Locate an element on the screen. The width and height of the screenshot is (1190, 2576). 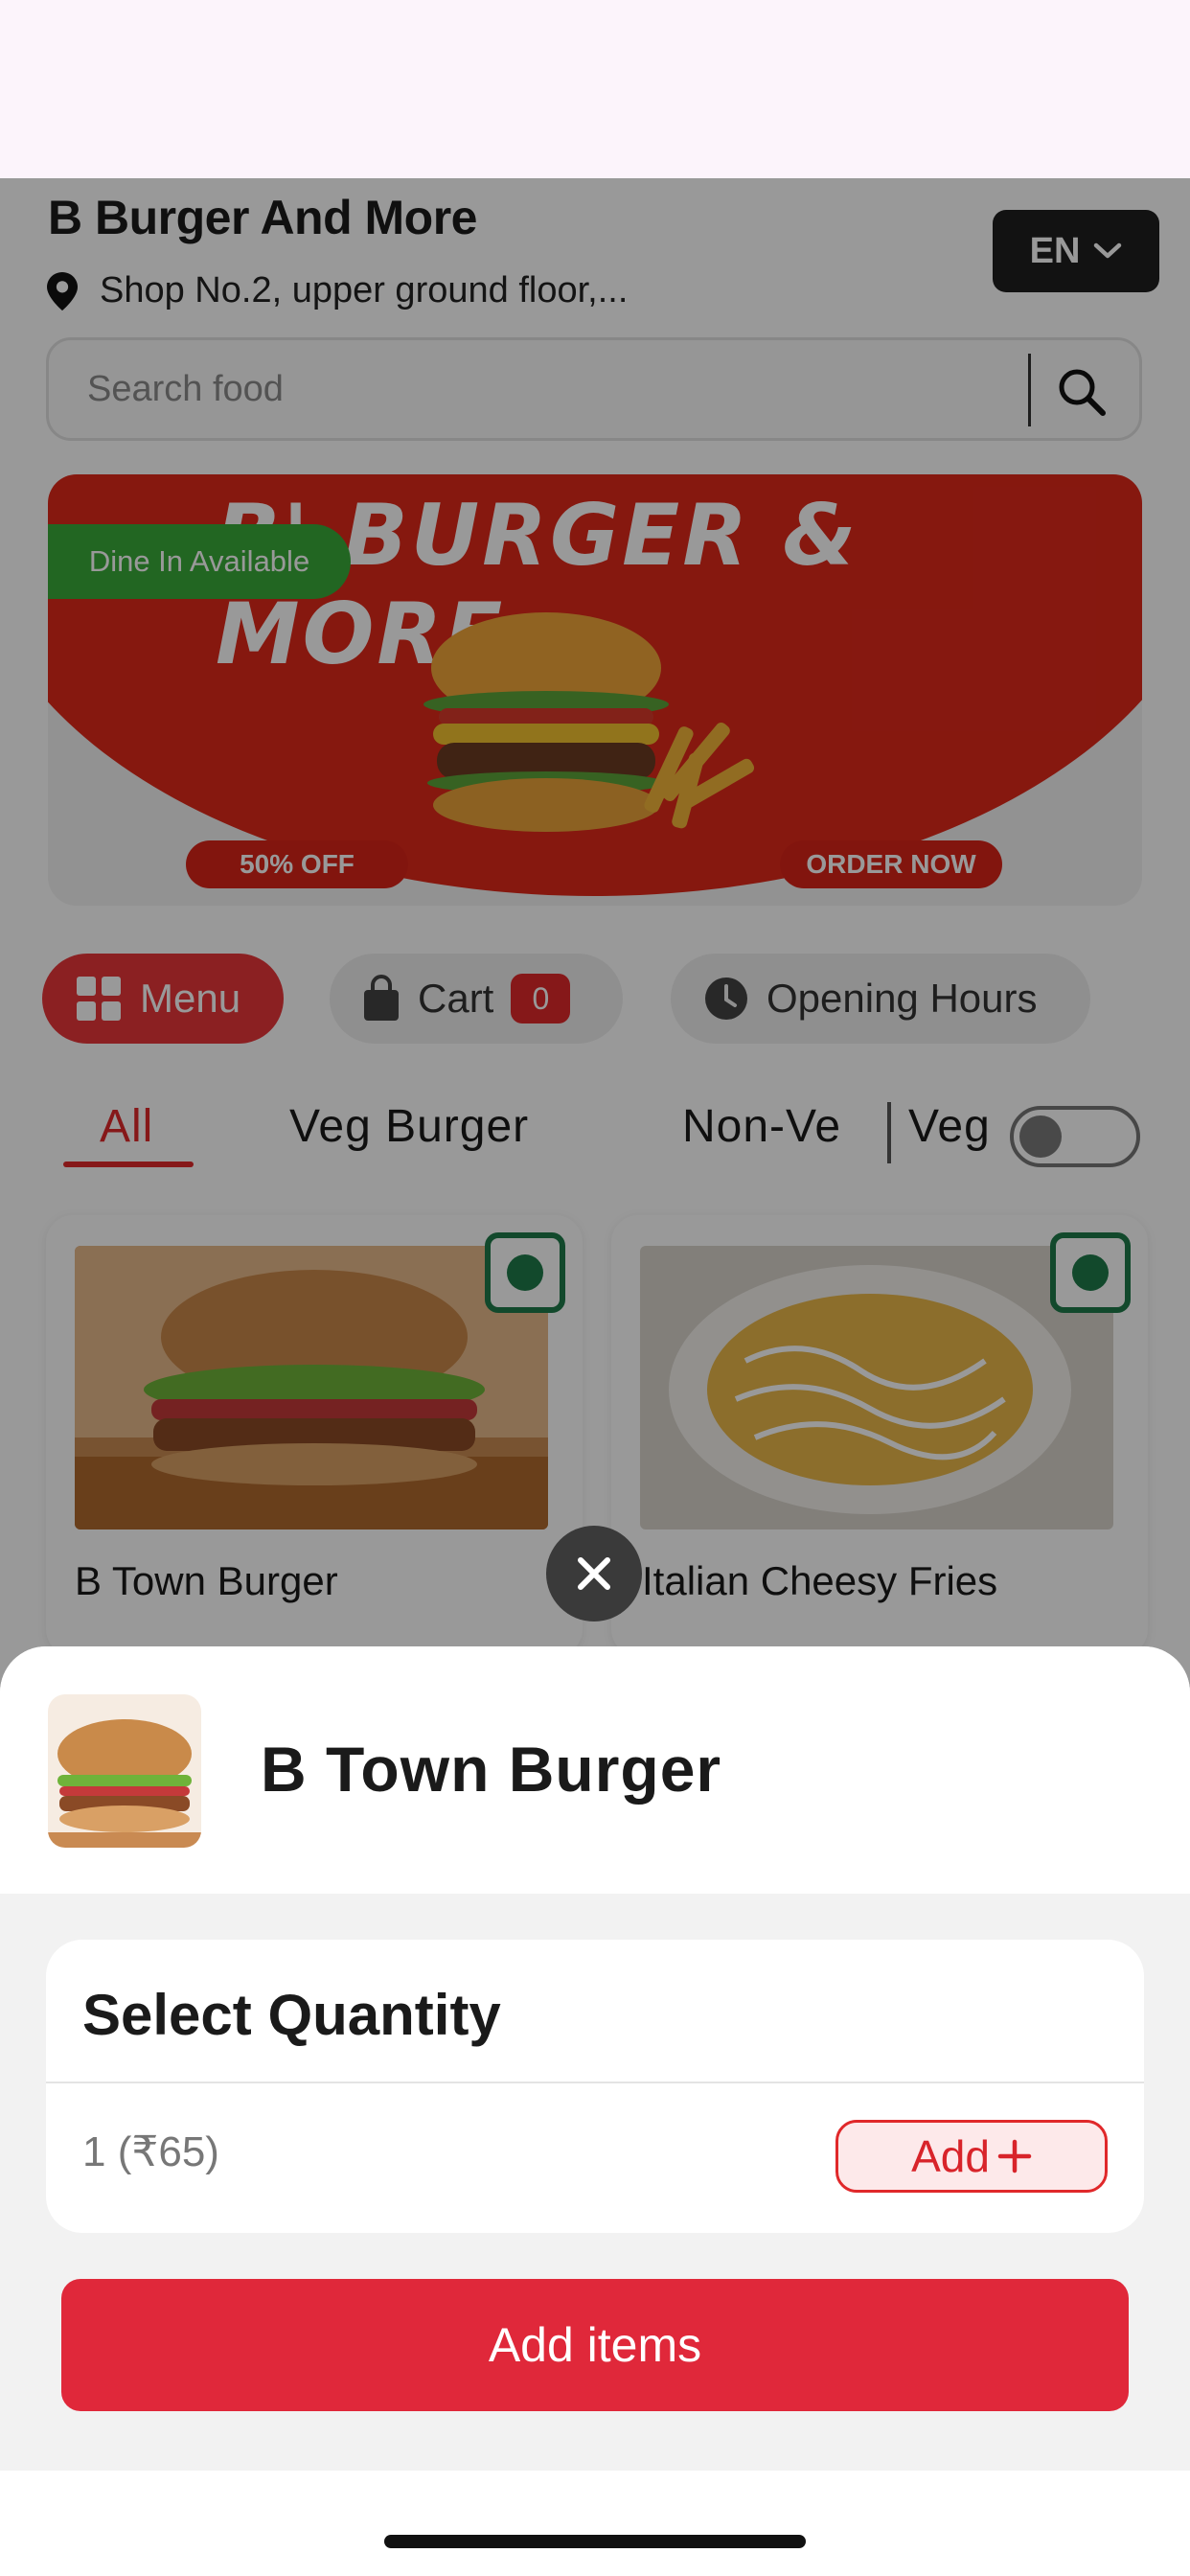
quantity-card: Select Quantity 1 (₹65) Add is located at coordinates (595, 2087).